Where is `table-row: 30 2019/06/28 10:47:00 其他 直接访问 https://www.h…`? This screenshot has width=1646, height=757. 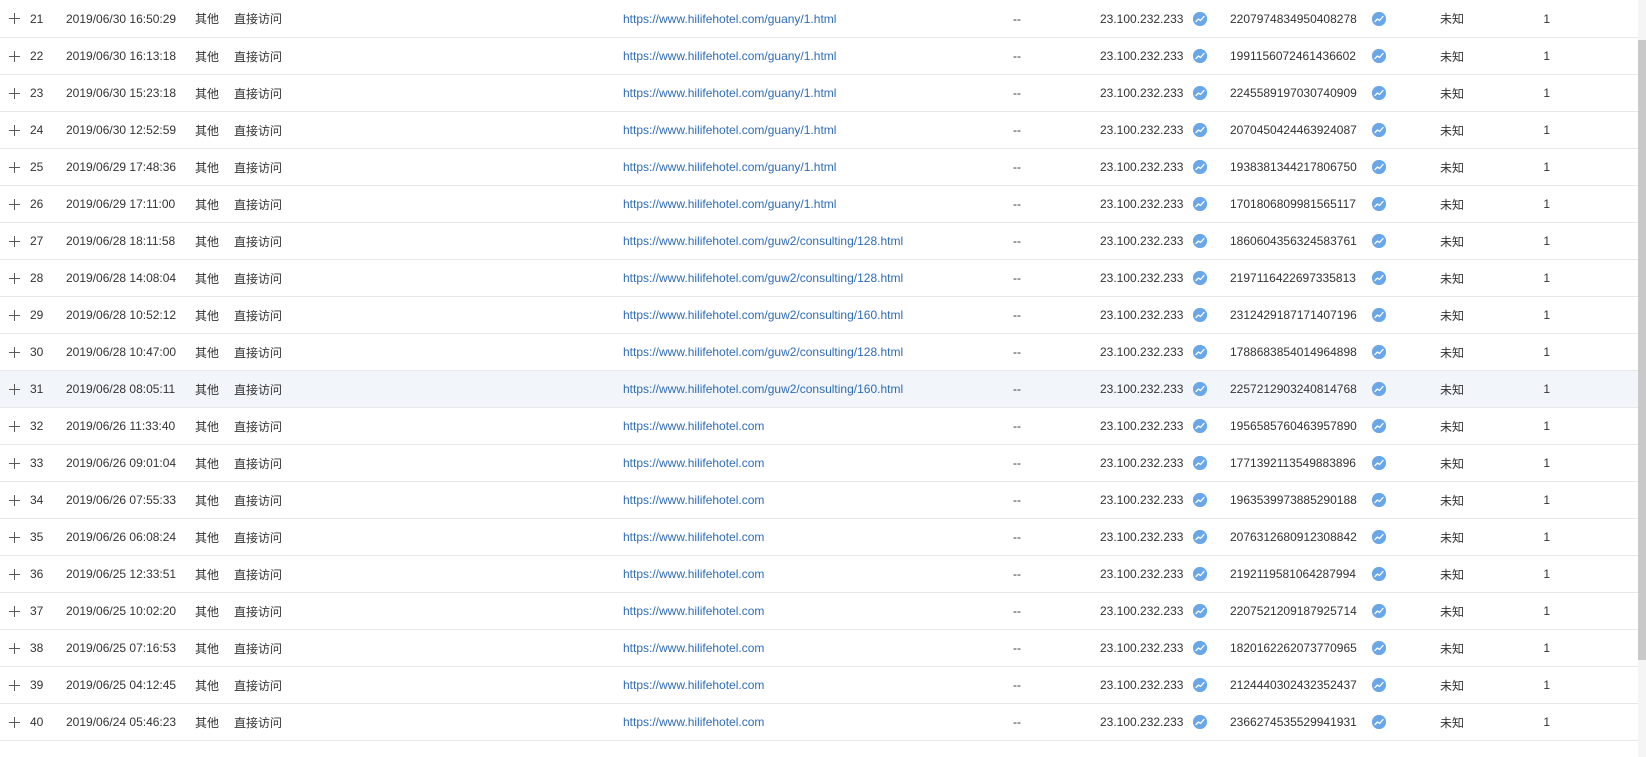
table-row: 30 2019/06/28 10:47:00 其他 直接访问 https://www.h… is located at coordinates (823, 352).